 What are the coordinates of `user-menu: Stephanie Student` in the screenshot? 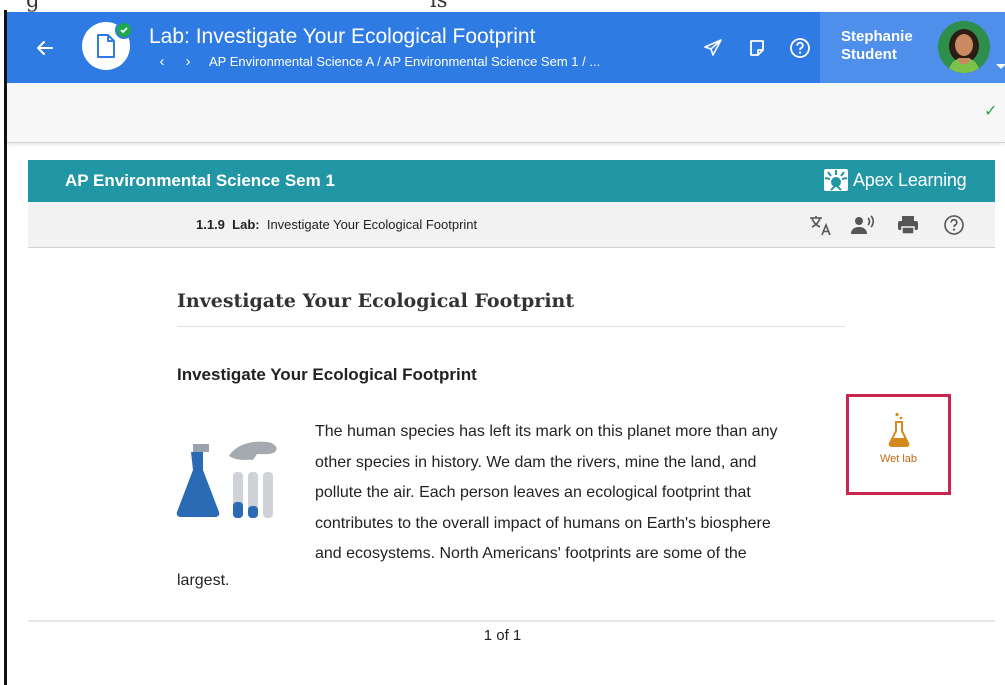 It's located at (912, 47).